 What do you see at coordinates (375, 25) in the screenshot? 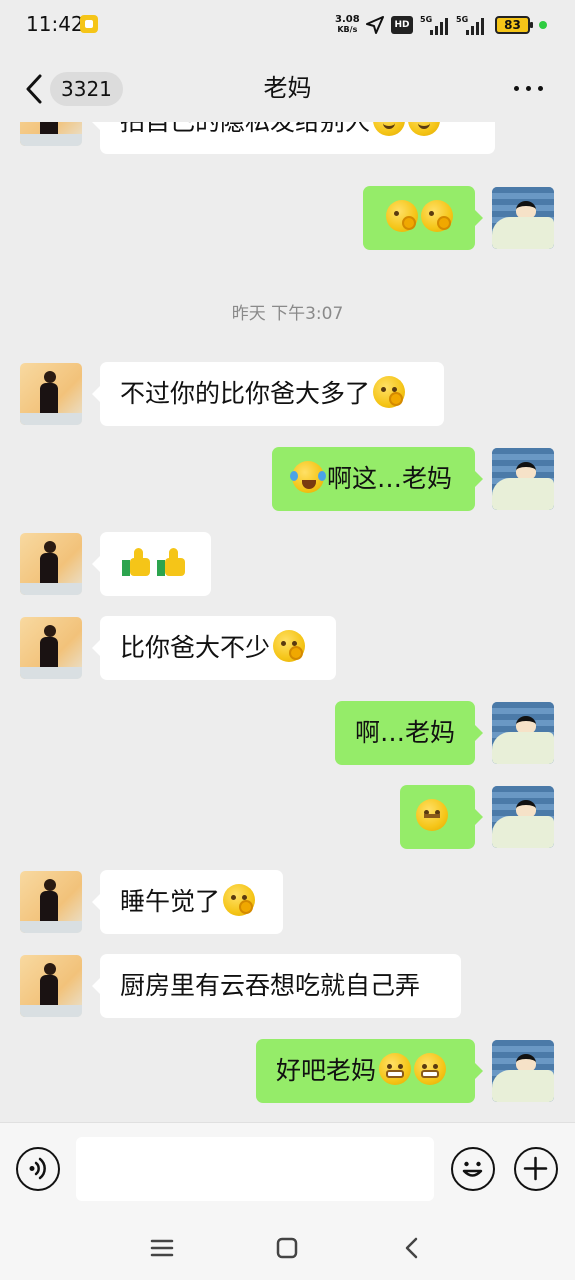
I see `location-icon` at bounding box center [375, 25].